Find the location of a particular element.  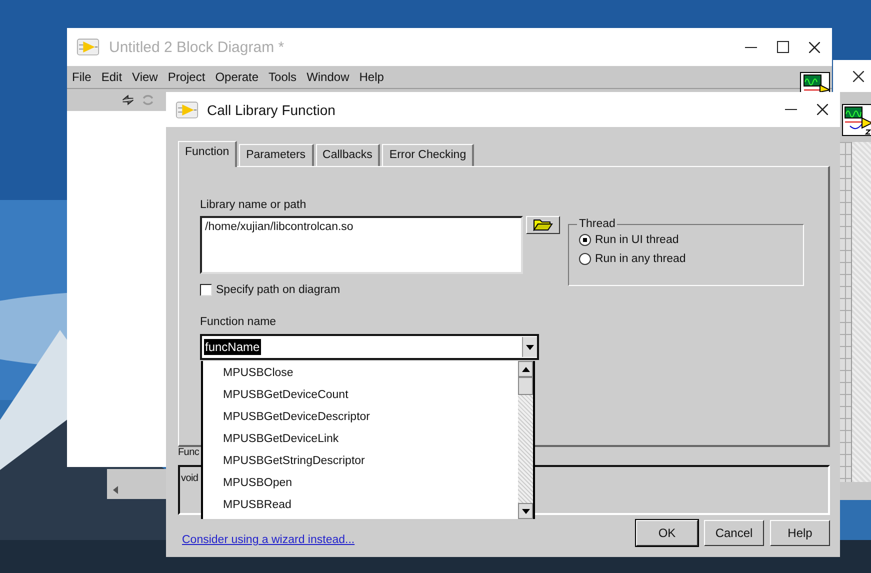

field-label: Library name or path is located at coordinates (254, 205).